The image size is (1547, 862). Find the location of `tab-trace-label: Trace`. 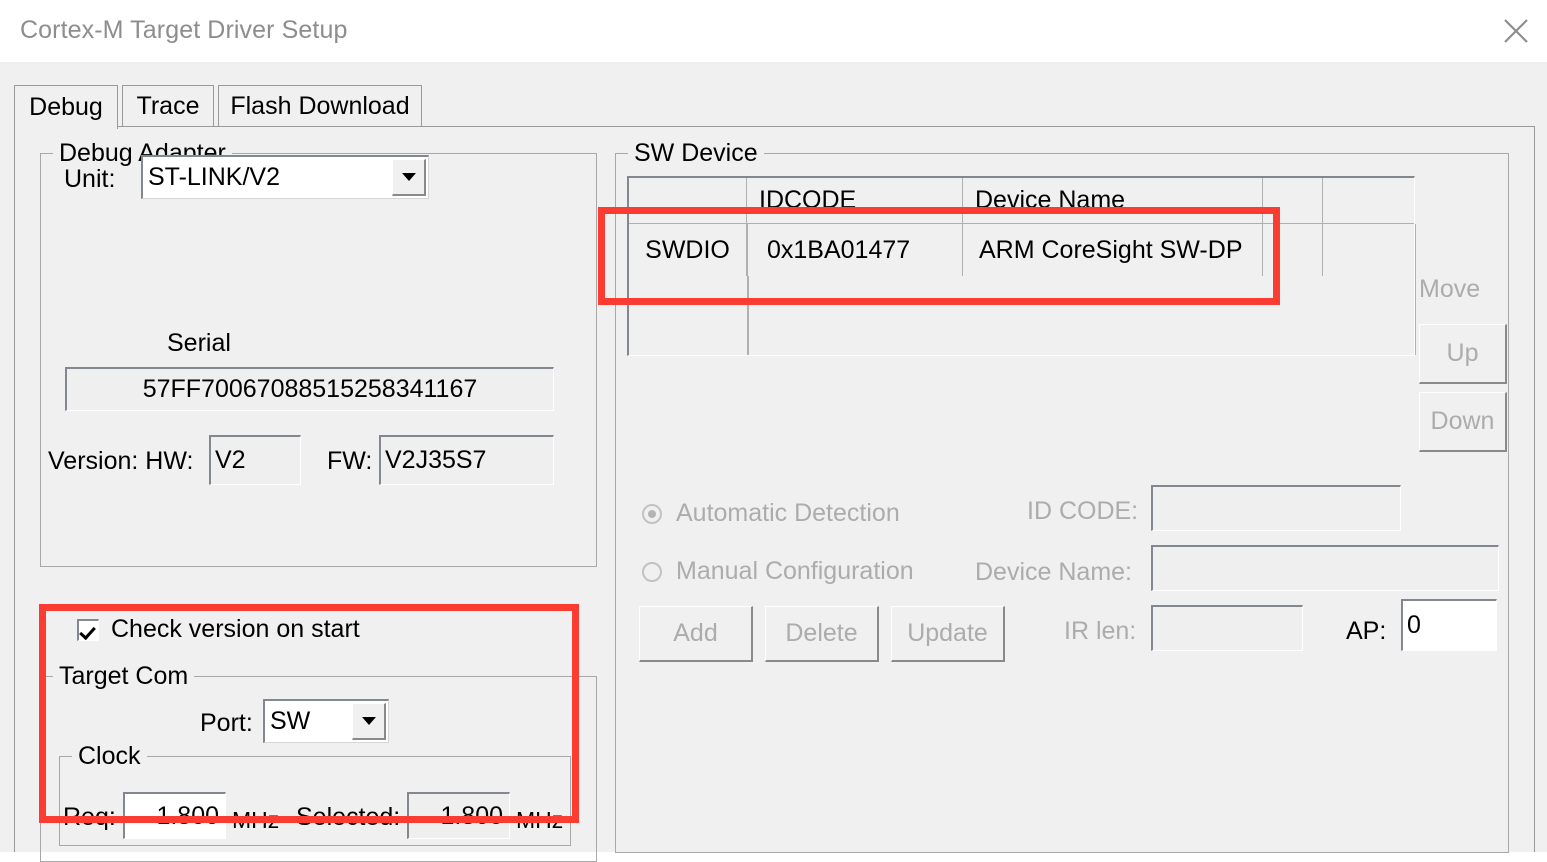

tab-trace-label: Trace is located at coordinates (168, 106).